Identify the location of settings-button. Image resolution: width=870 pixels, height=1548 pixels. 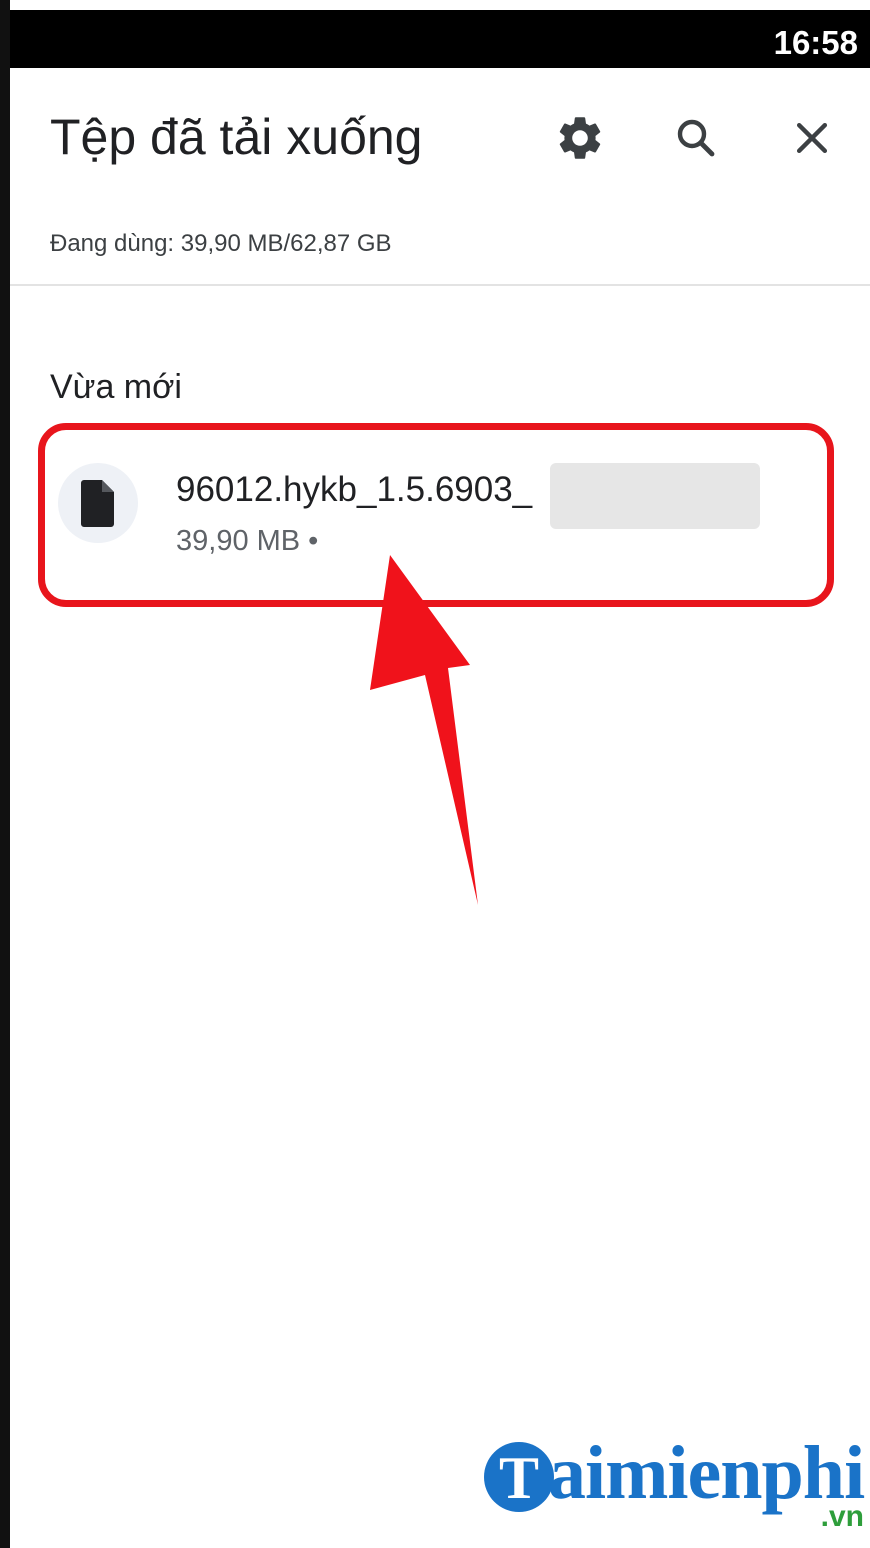
(580, 138).